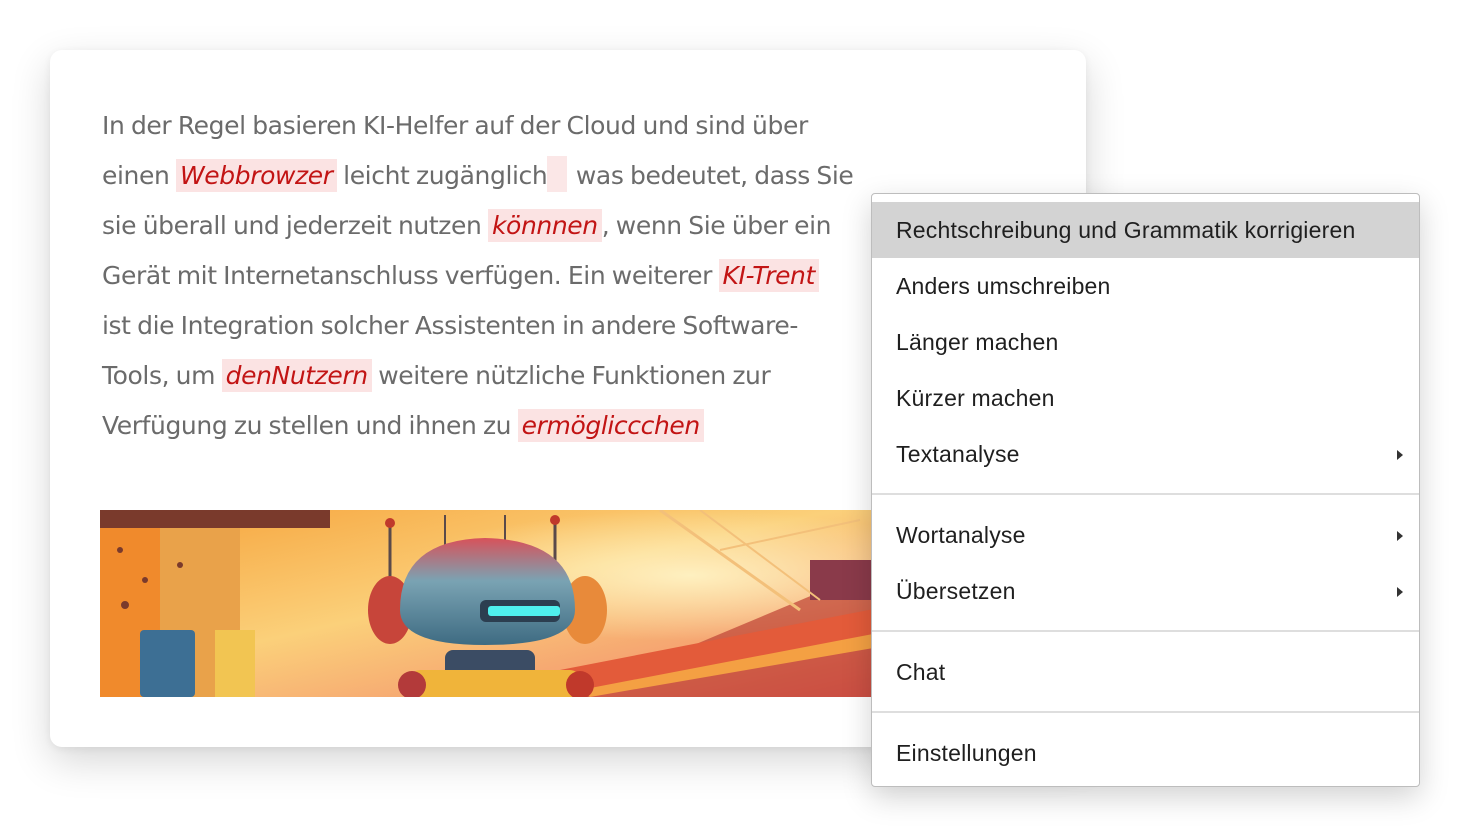  Describe the element at coordinates (610, 425) in the screenshot. I see `spelling-error-highlight: ermögliccchen` at that location.